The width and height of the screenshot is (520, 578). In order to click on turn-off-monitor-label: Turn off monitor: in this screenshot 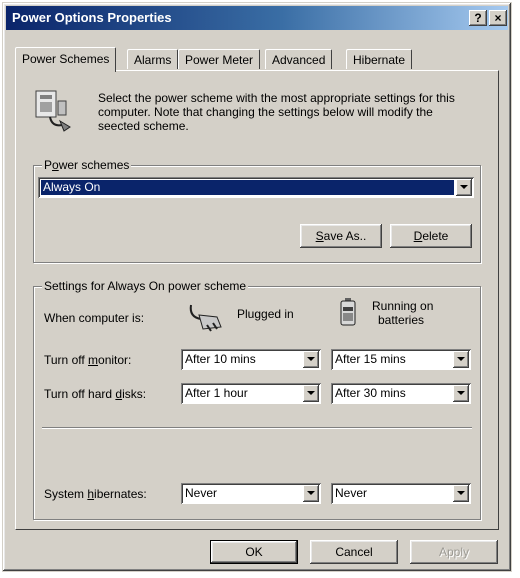, I will do `click(88, 360)`.